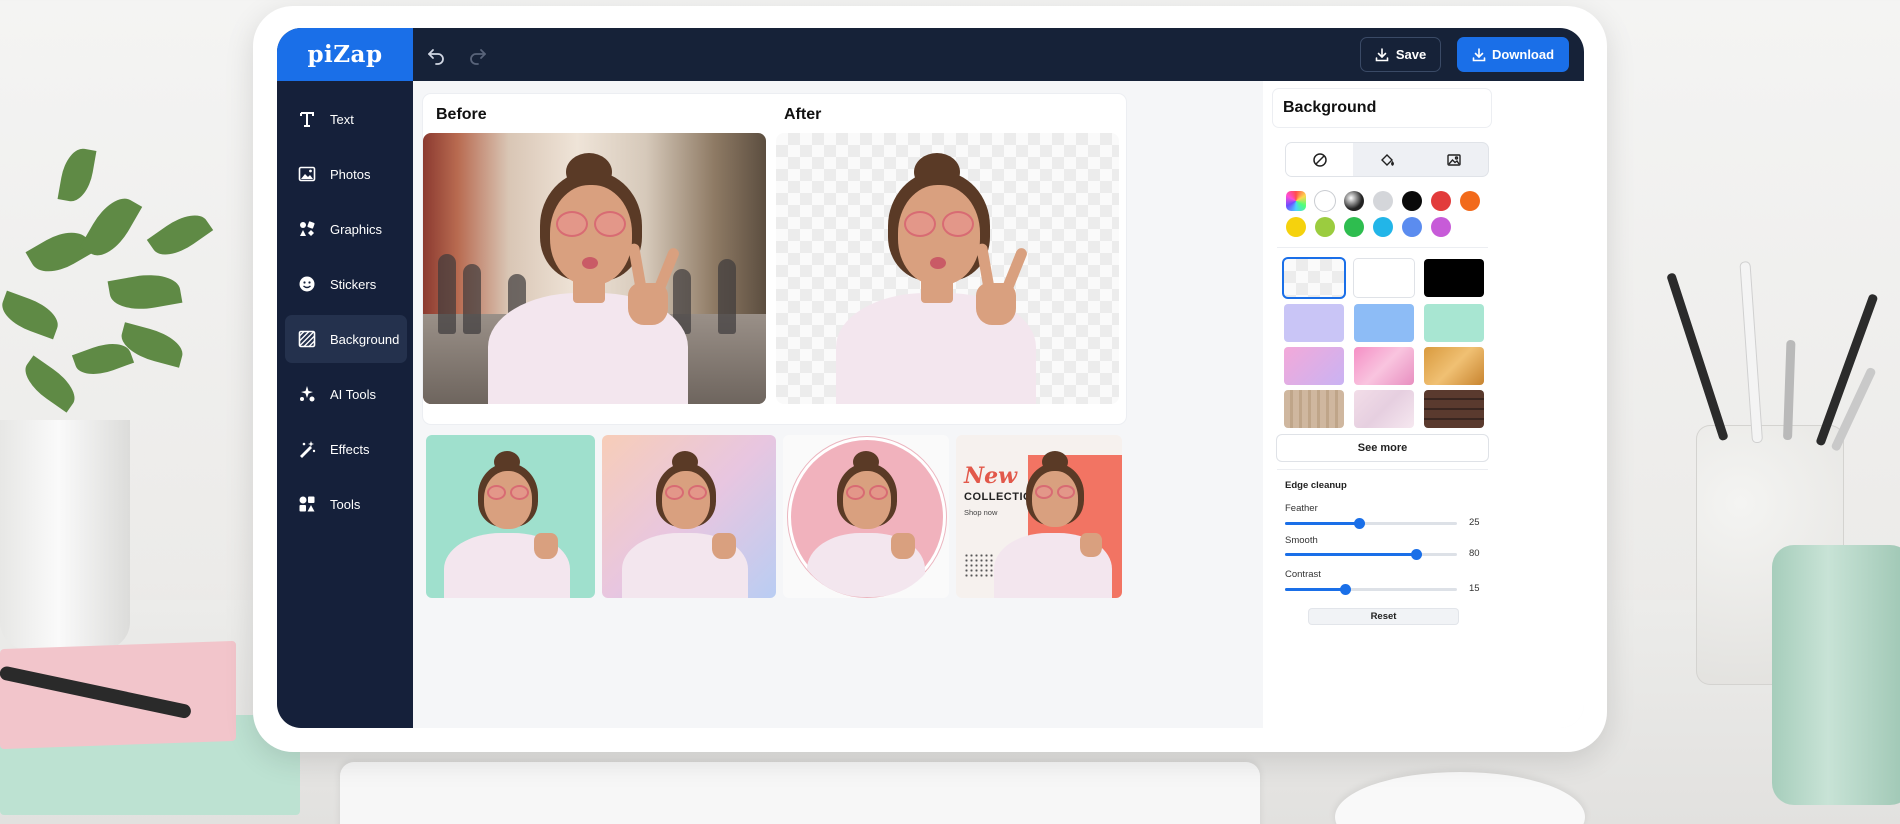 Image resolution: width=1900 pixels, height=824 pixels. Describe the element at coordinates (1454, 409) in the screenshot. I see `tile-brick` at that location.